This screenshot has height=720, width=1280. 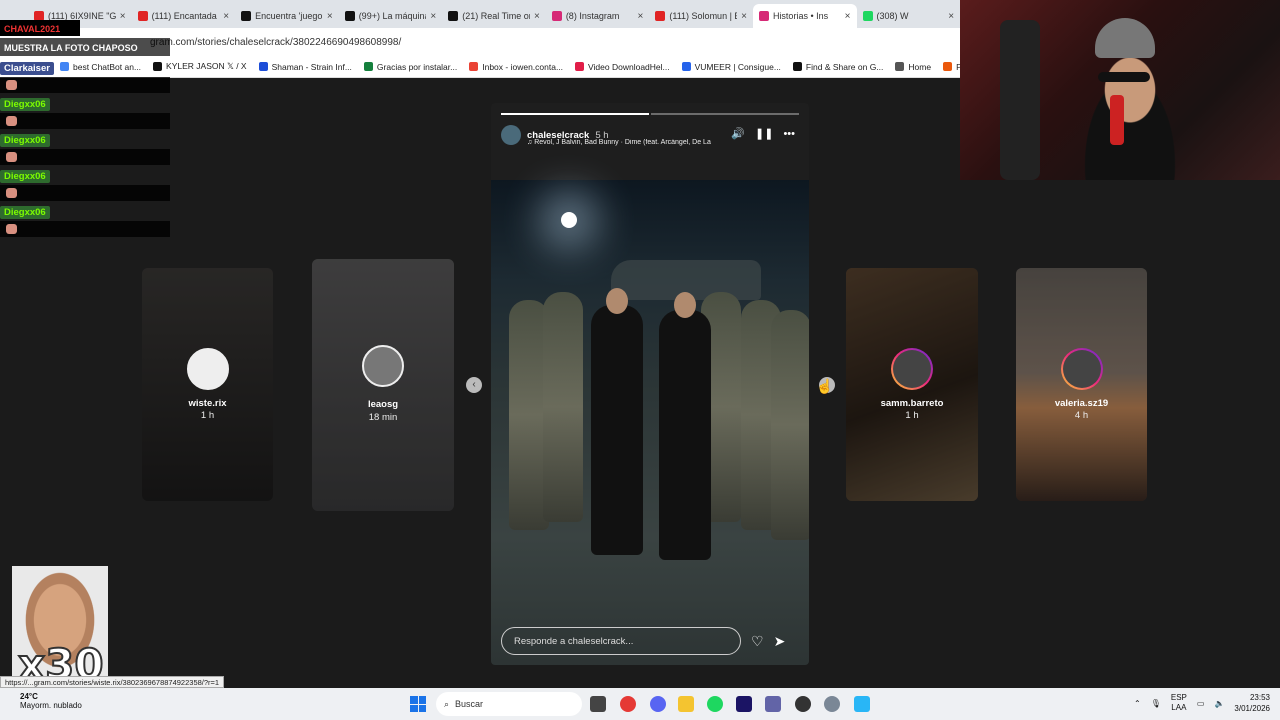 What do you see at coordinates (715, 704) in the screenshot?
I see `spotify-icon` at bounding box center [715, 704].